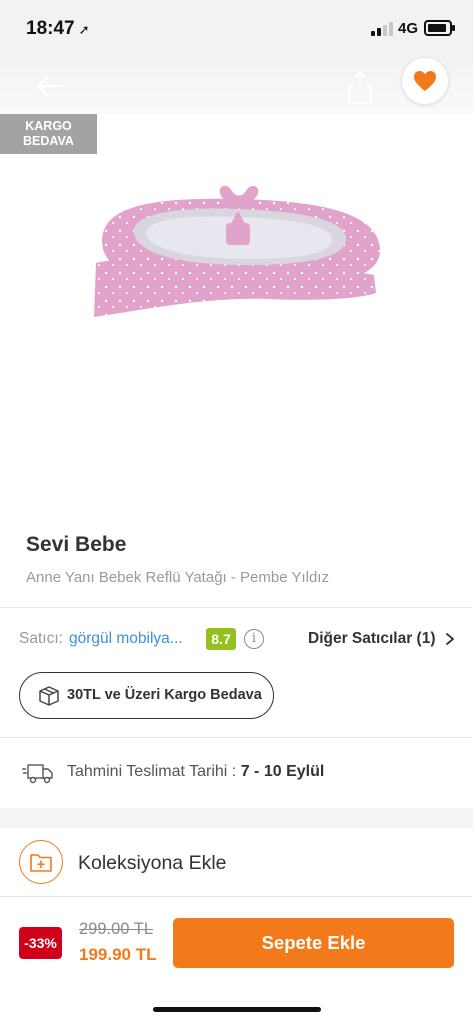 This screenshot has width=473, height=1024. What do you see at coordinates (116, 929) in the screenshot?
I see `old-price: 299.00 TL` at bounding box center [116, 929].